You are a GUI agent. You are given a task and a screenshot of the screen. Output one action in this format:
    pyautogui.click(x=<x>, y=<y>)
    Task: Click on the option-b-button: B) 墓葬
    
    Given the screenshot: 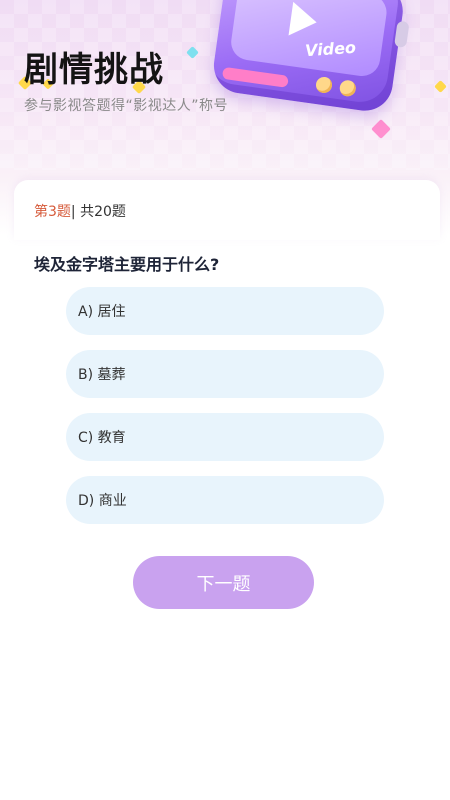 What is the action you would take?
    pyautogui.click(x=225, y=374)
    